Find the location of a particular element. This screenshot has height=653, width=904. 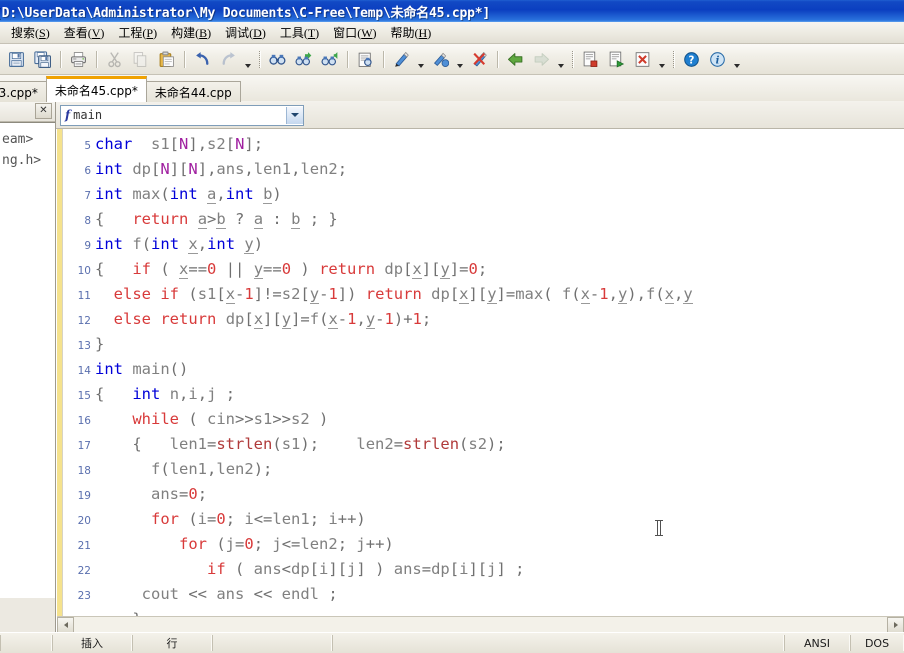

code-token: if is located at coordinates (170, 294).